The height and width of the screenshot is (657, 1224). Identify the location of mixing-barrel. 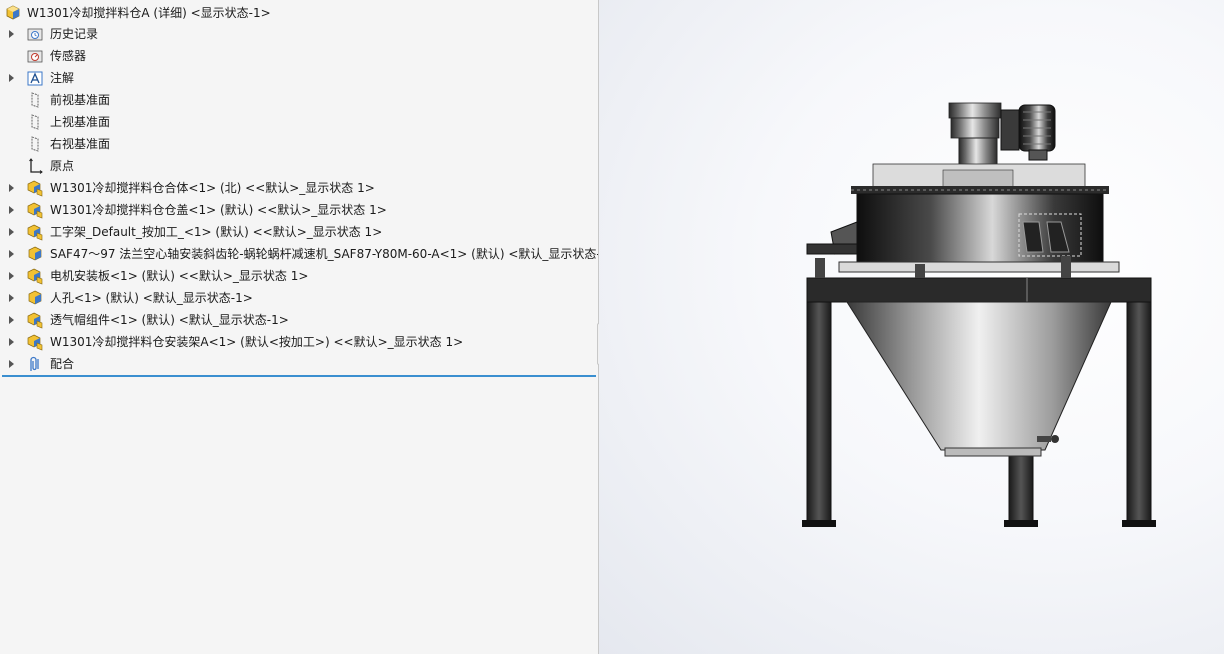
(955, 228).